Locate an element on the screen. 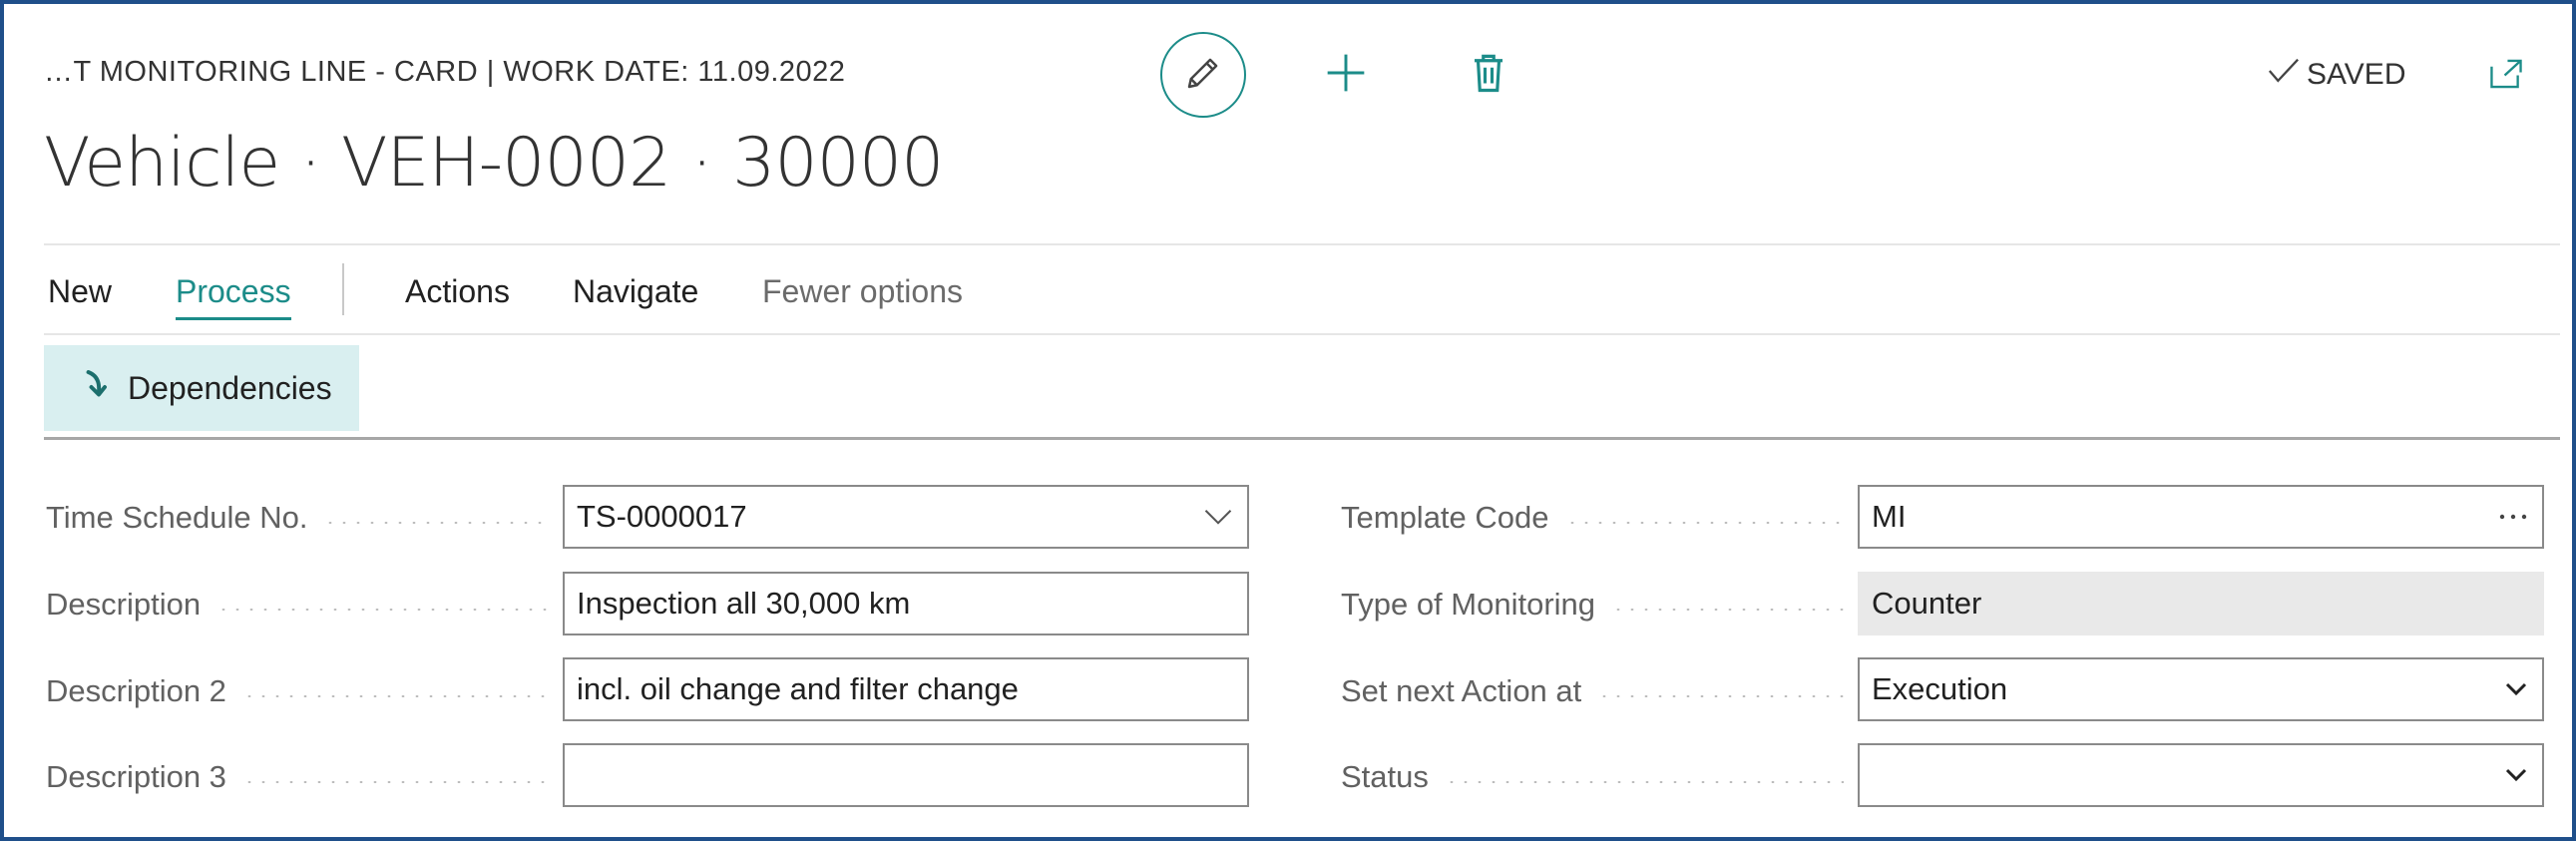 The image size is (2576, 841). description-3-field is located at coordinates (906, 775).